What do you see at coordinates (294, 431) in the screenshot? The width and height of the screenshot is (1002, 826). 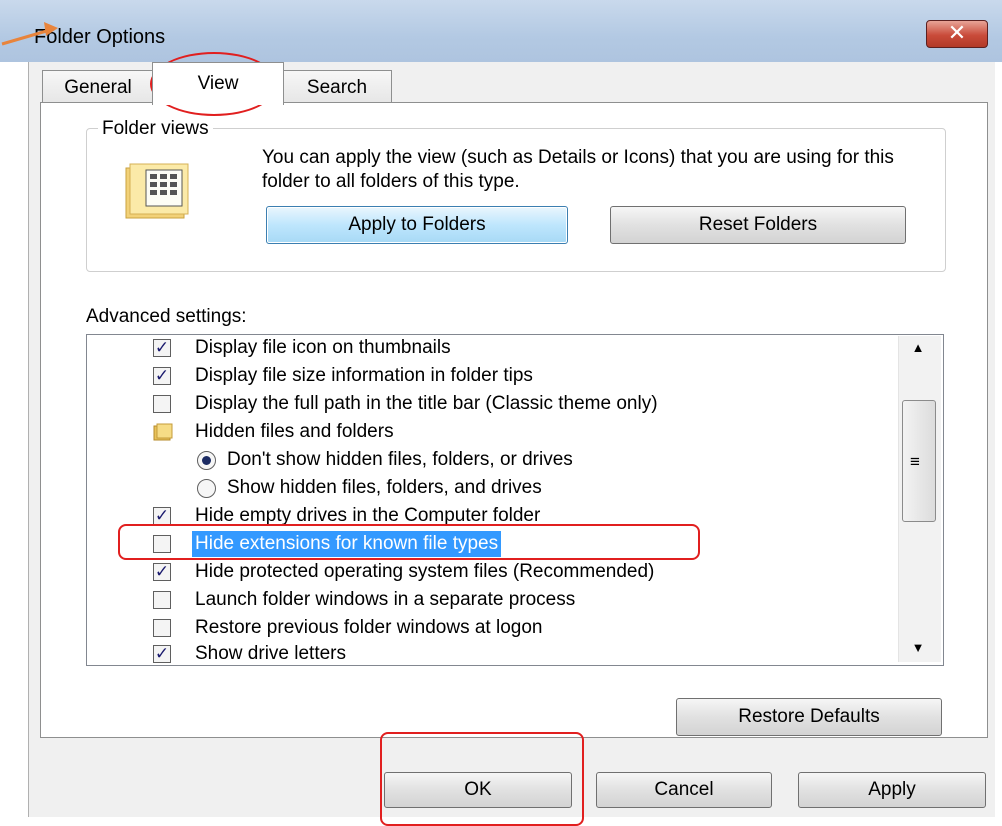 I see `list-item-label: Hidden files and folders` at bounding box center [294, 431].